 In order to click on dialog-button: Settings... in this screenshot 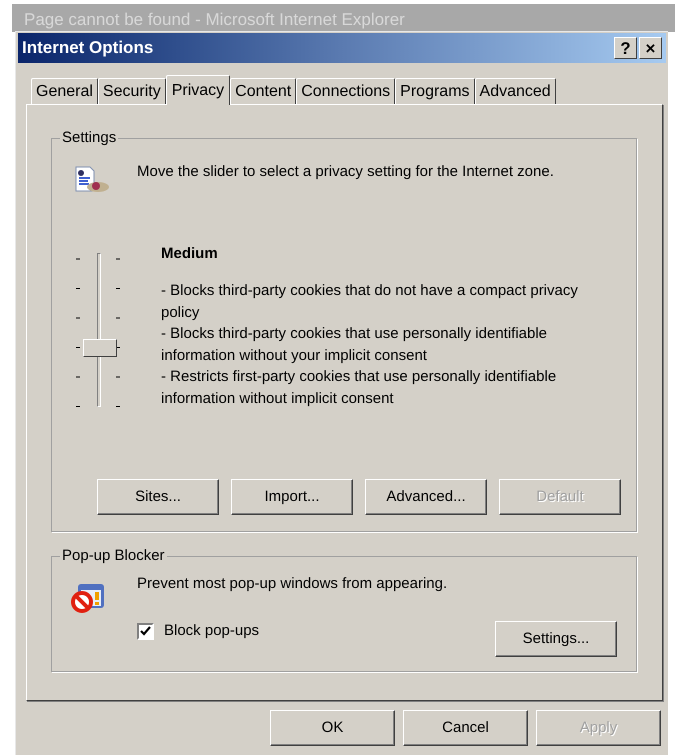, I will do `click(556, 639)`.